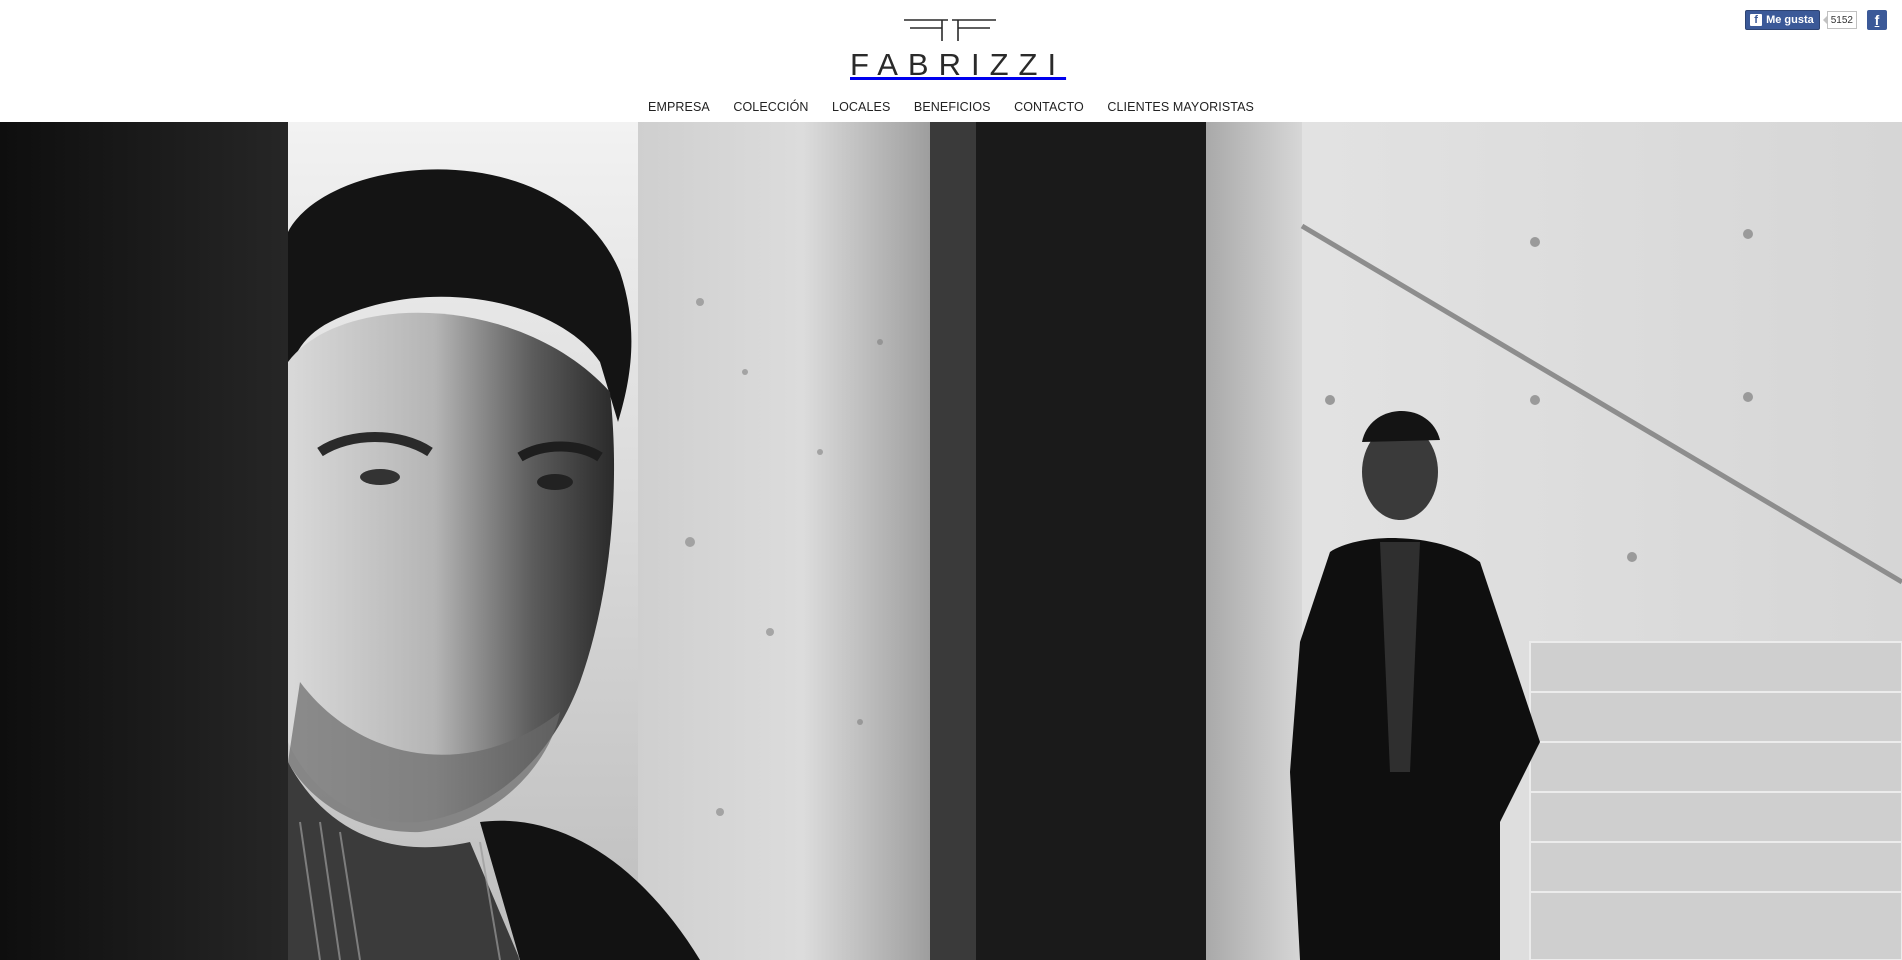 This screenshot has width=1902, height=960. Describe the element at coordinates (950, 30) in the screenshot. I see `ff-monogram-icon` at that location.